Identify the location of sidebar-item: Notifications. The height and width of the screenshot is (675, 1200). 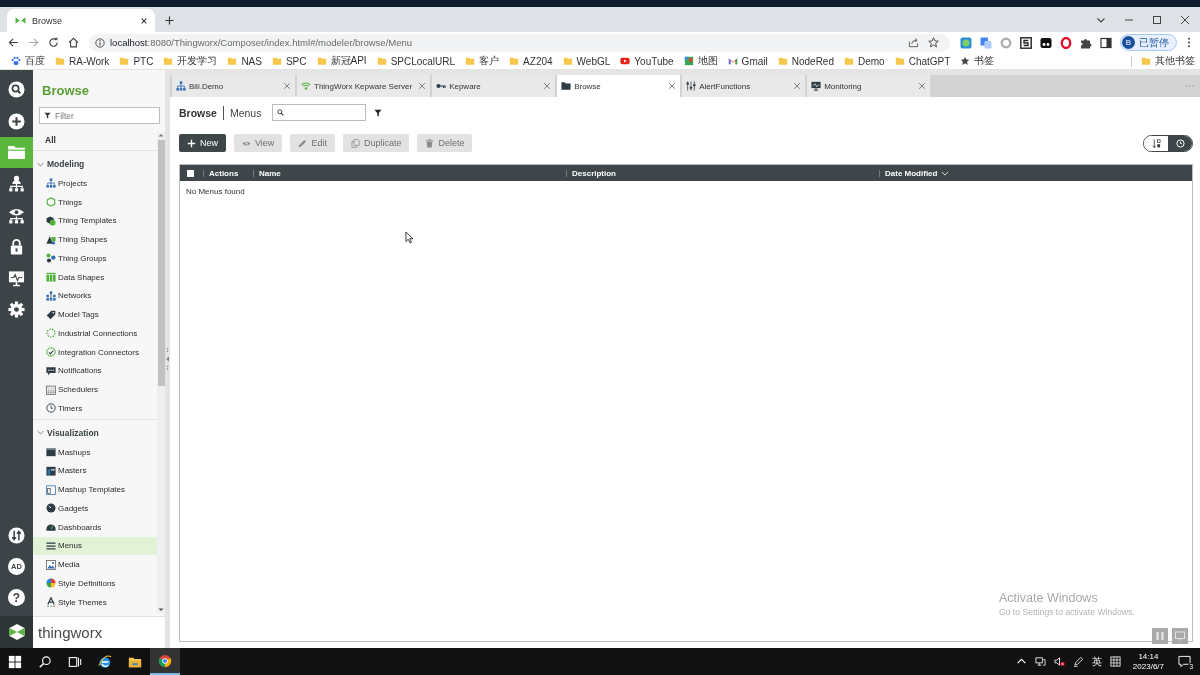
(95, 371).